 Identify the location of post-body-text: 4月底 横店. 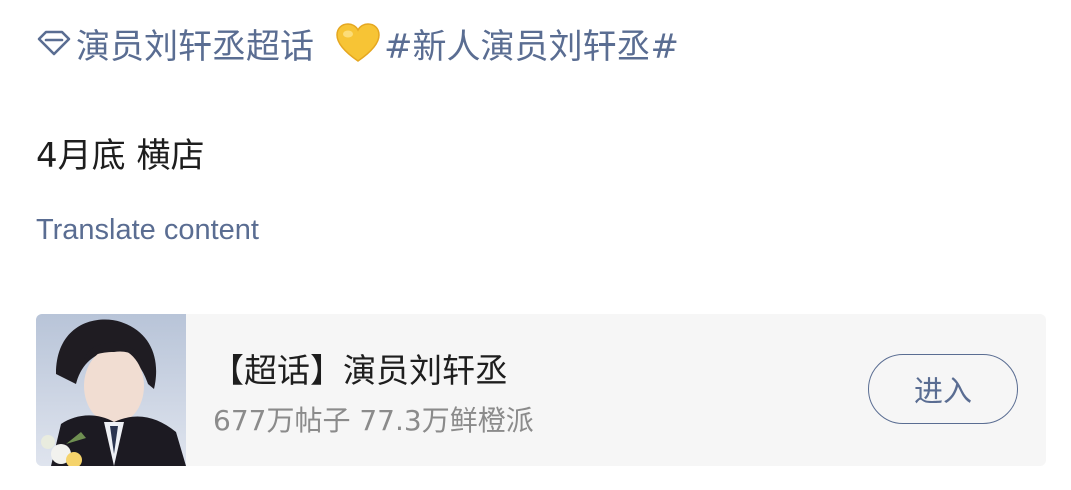
(120, 156).